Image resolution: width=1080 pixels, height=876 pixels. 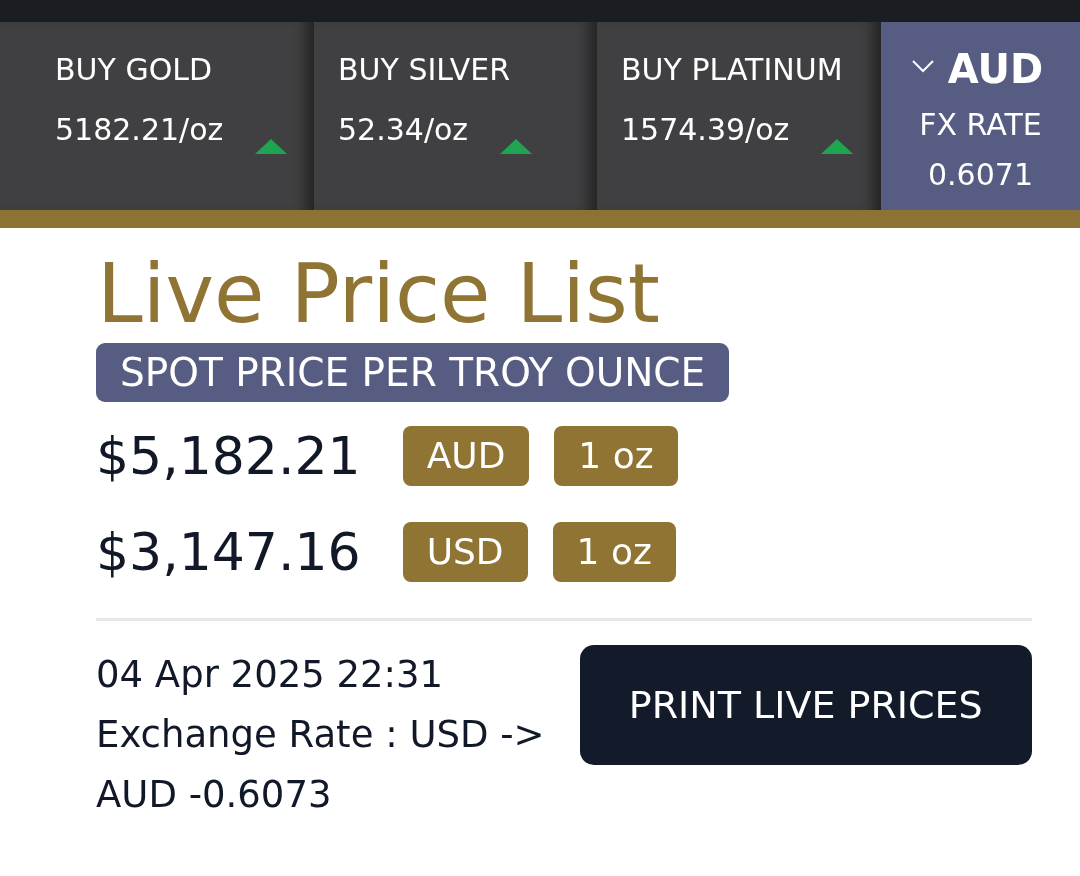 I want to click on metal-label: BUY SILVER, so click(x=424, y=70).